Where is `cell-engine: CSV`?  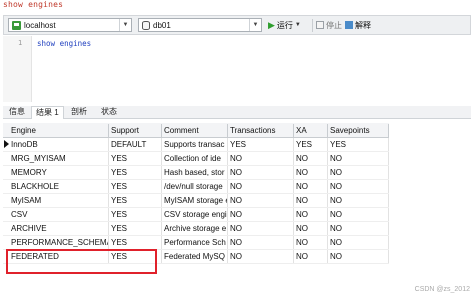 cell-engine: CSV is located at coordinates (59, 214).